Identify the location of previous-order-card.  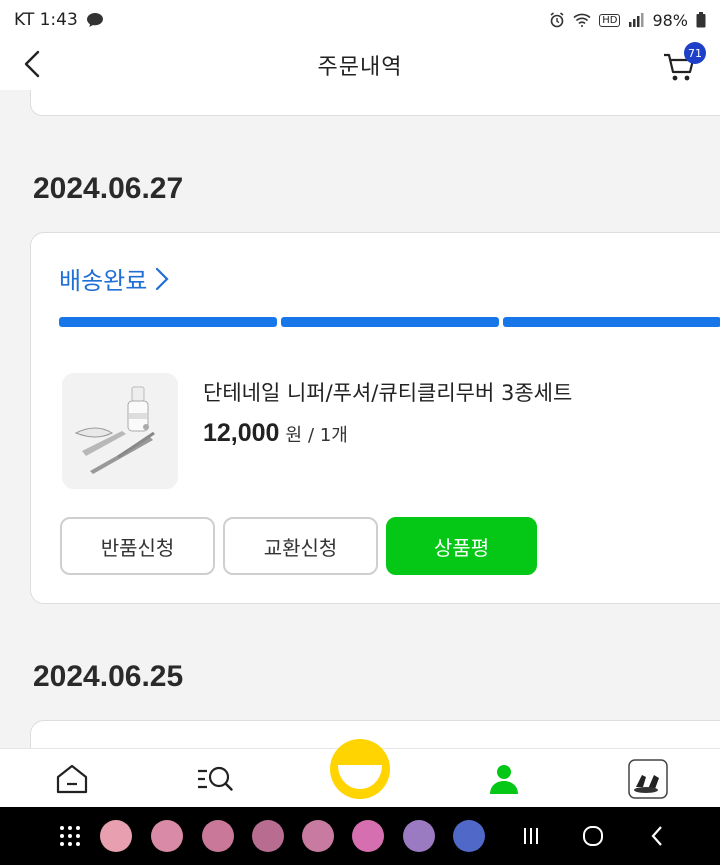
(375, 103).